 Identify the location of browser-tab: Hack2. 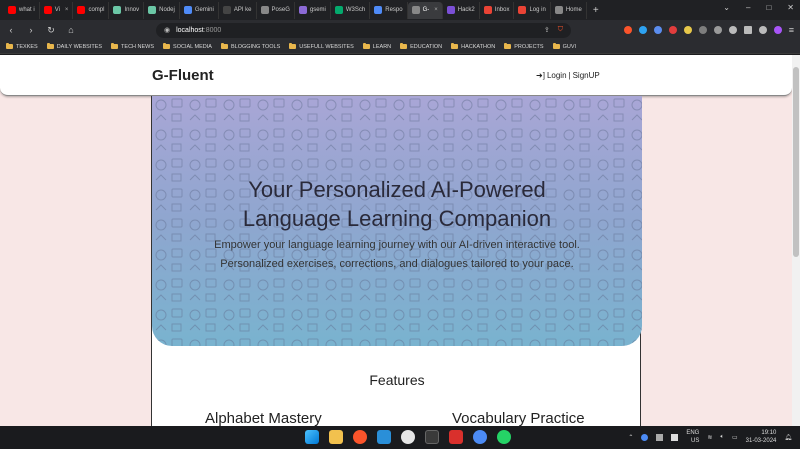
(461, 10).